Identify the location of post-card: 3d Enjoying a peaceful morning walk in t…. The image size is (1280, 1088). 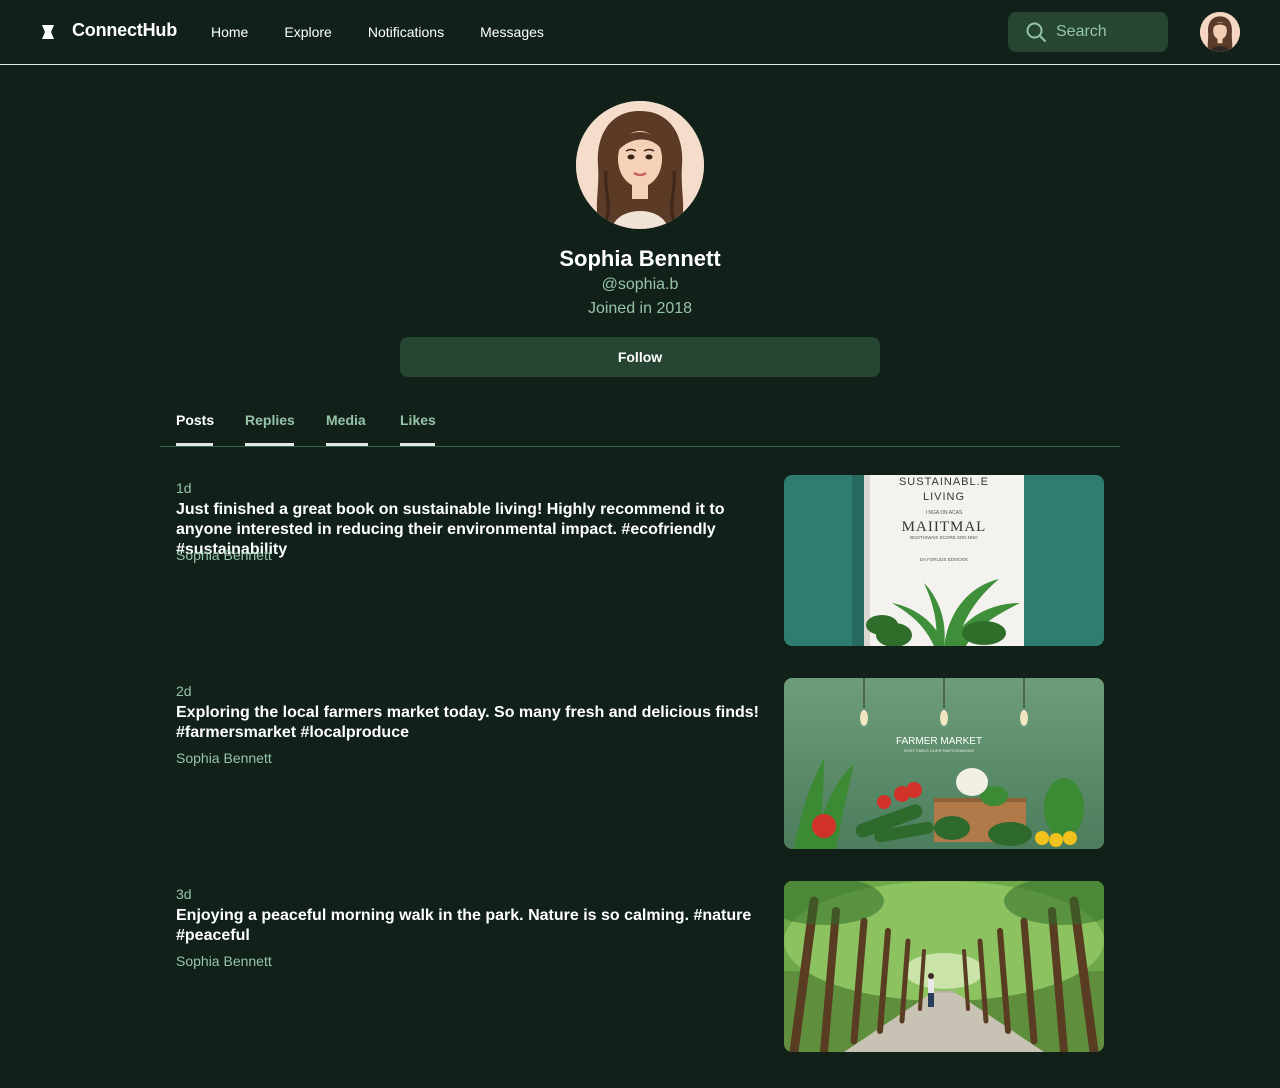
(640, 966).